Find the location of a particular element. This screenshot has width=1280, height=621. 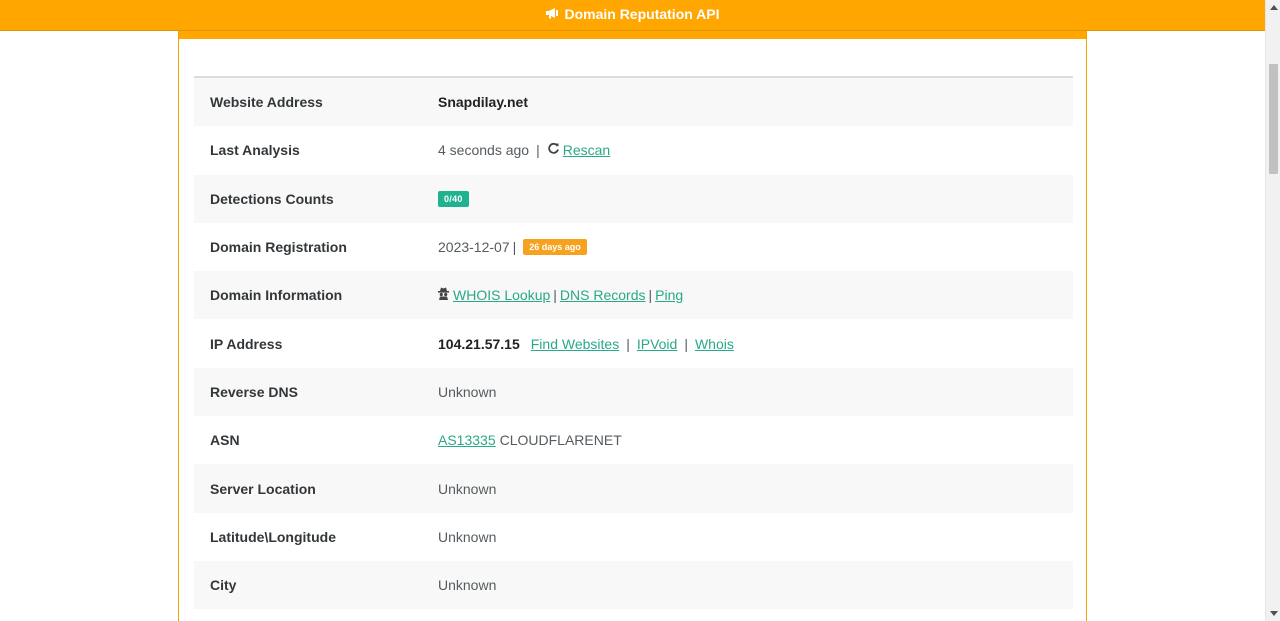

row-label: City is located at coordinates (223, 585).